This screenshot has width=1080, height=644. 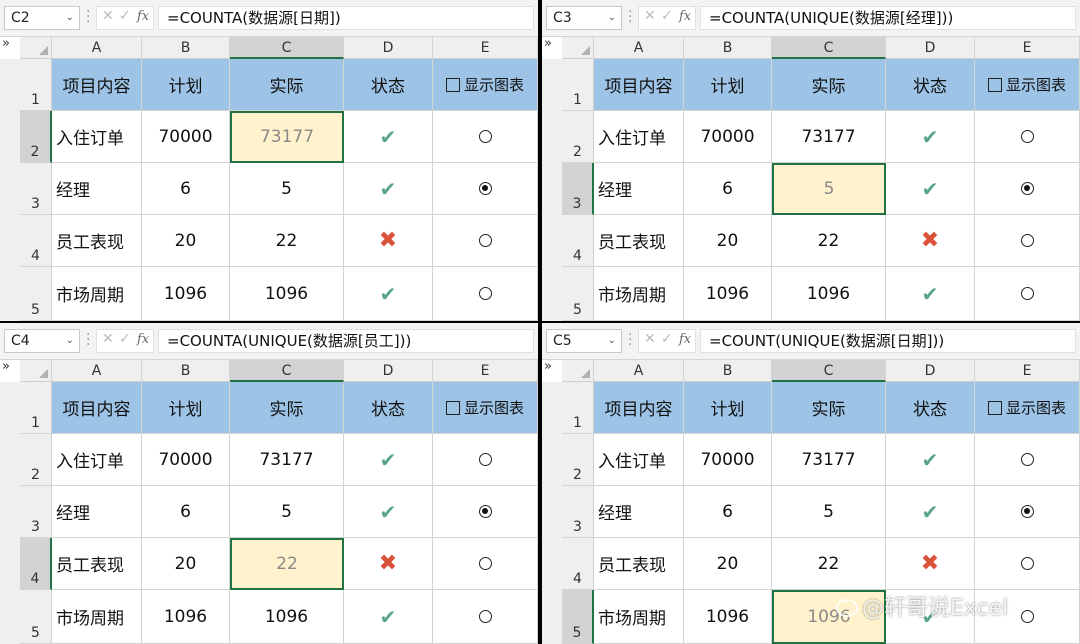 What do you see at coordinates (88, 17) in the screenshot?
I see `drag-handle-icon: · · ·` at bounding box center [88, 17].